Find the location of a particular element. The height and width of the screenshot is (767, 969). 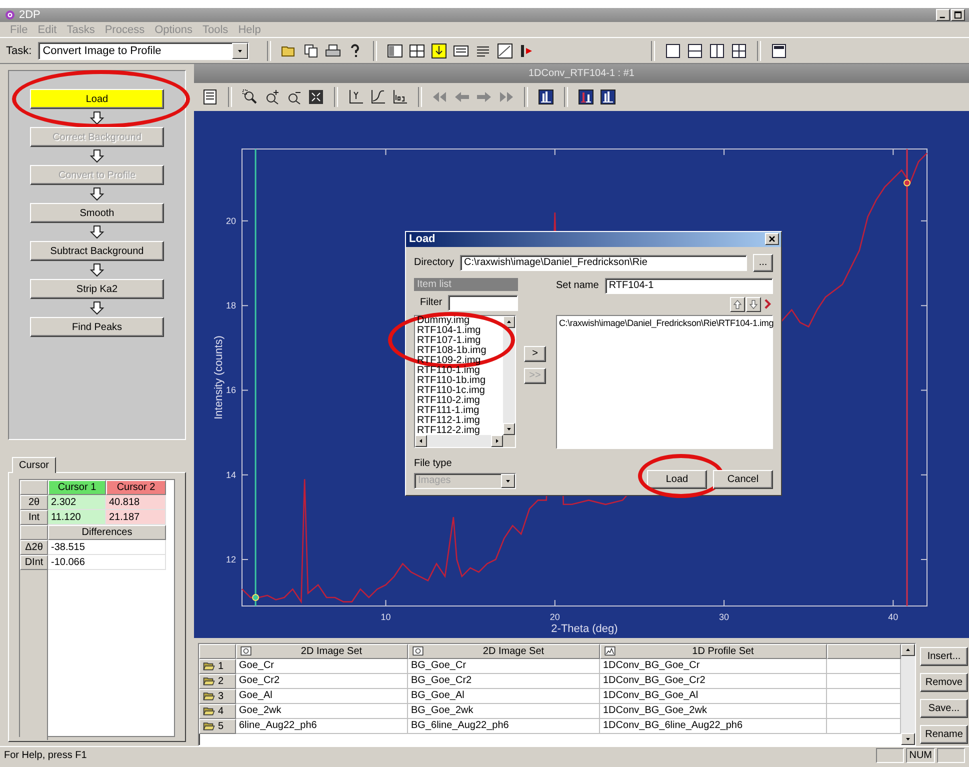

zoom-box-icon is located at coordinates (250, 96).